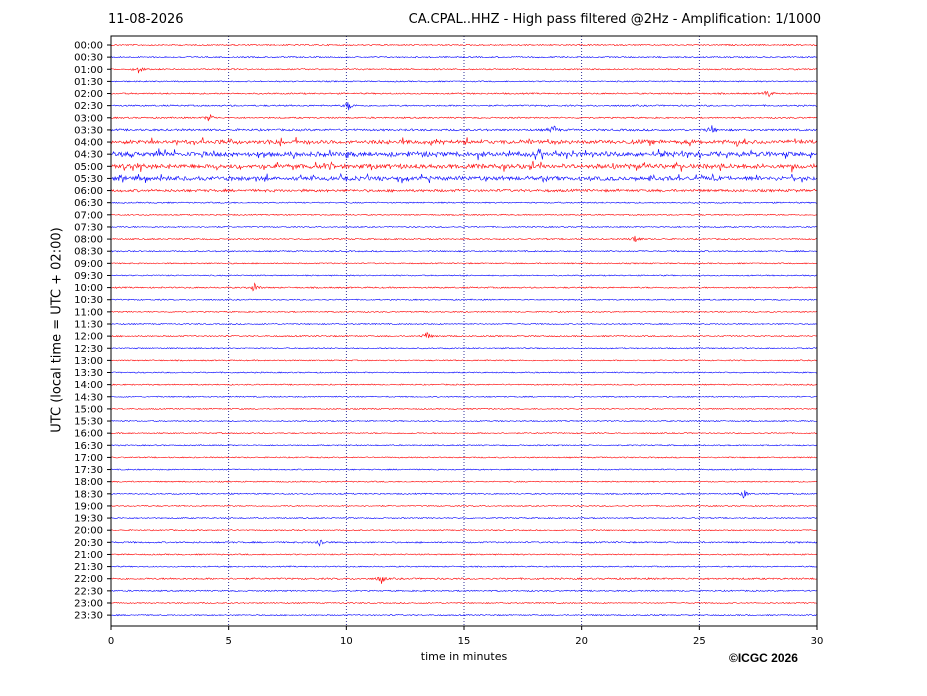 The width and height of the screenshot is (927, 696). What do you see at coordinates (88, 155) in the screenshot?
I see `y-tick-label: 04:30` at bounding box center [88, 155].